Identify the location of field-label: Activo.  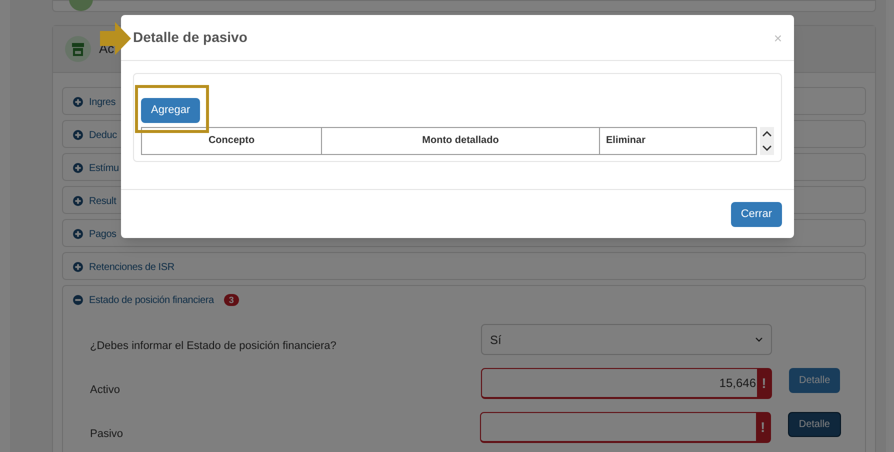
(105, 390).